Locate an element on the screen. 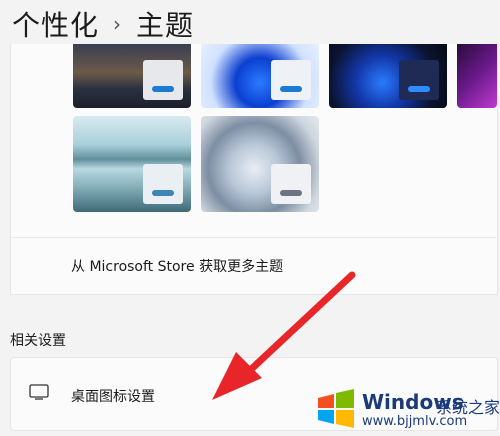  watermark-url: www.bjjmlv.com is located at coordinates (415, 421).